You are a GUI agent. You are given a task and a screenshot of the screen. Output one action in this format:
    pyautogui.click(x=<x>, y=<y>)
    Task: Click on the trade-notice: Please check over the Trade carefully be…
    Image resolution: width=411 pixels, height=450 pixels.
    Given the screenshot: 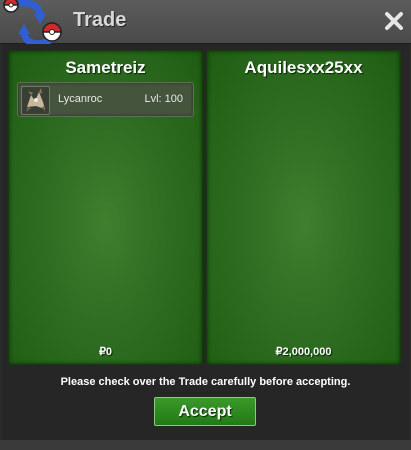 What is the action you would take?
    pyautogui.click(x=205, y=382)
    